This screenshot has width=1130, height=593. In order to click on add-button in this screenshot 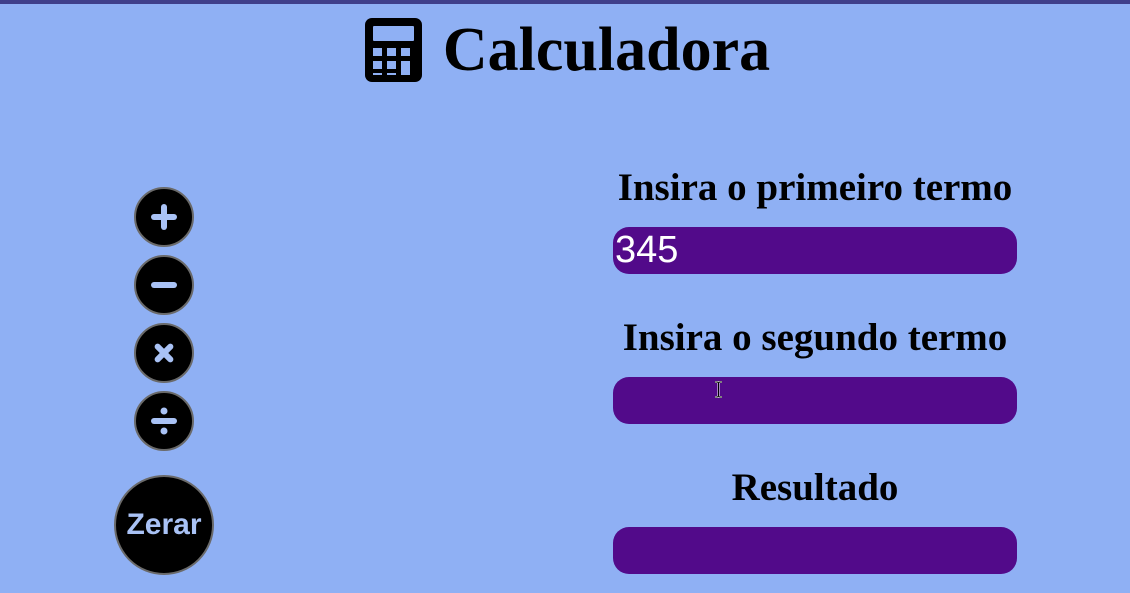, I will do `click(164, 217)`.